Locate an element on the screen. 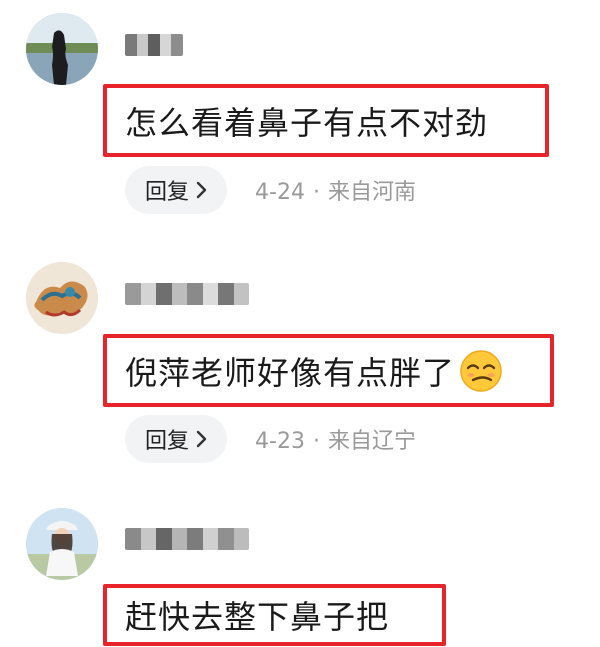  comment-text: 倪萍老师好像有点胖了 is located at coordinates (290, 372).